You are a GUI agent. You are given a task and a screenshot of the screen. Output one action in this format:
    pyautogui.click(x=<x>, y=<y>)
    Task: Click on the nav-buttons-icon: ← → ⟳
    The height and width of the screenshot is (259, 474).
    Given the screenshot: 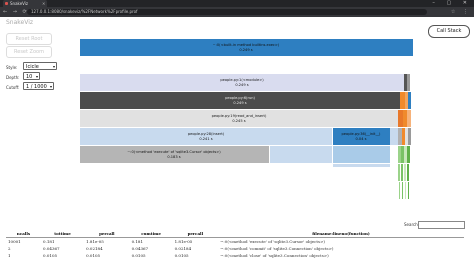 What is the action you would take?
    pyautogui.click(x=16, y=12)
    